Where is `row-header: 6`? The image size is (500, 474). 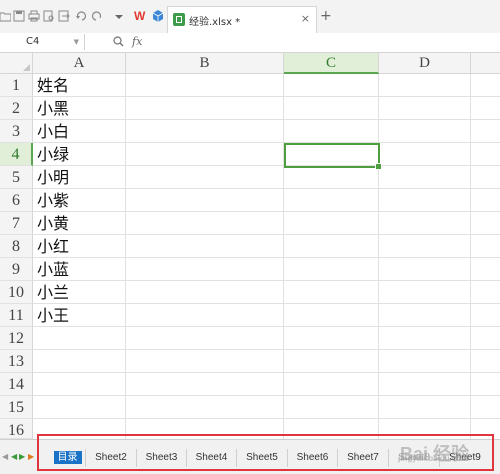
row-header: 6 is located at coordinates (16, 200).